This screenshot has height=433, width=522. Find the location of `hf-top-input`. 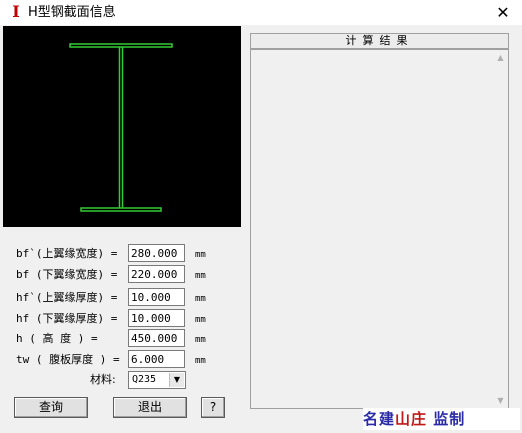

hf-top-input is located at coordinates (156, 297).